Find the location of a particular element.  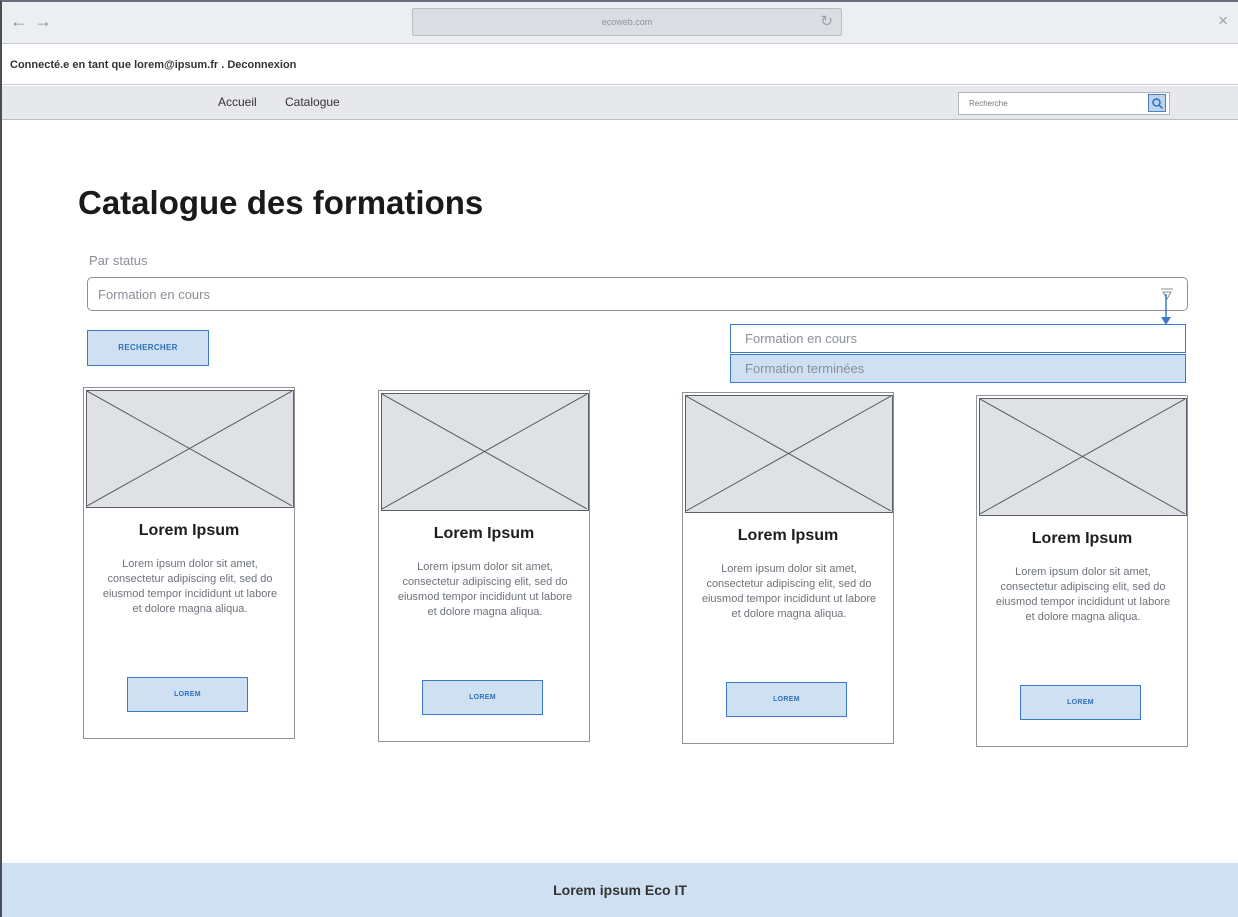

address-bar: ecoweb.com ↻ is located at coordinates (627, 22).